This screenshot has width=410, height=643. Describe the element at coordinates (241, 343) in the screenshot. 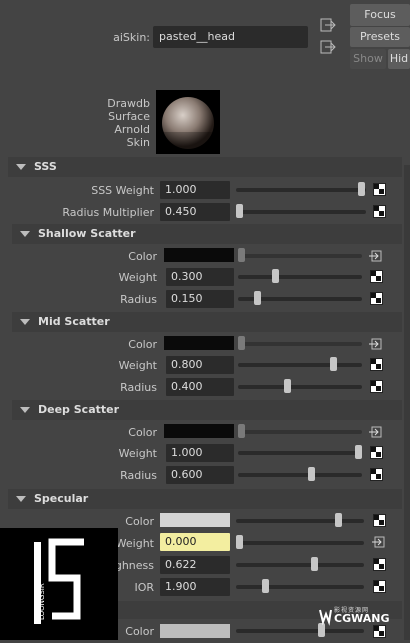

I see `mid-color-slider-handle` at that location.